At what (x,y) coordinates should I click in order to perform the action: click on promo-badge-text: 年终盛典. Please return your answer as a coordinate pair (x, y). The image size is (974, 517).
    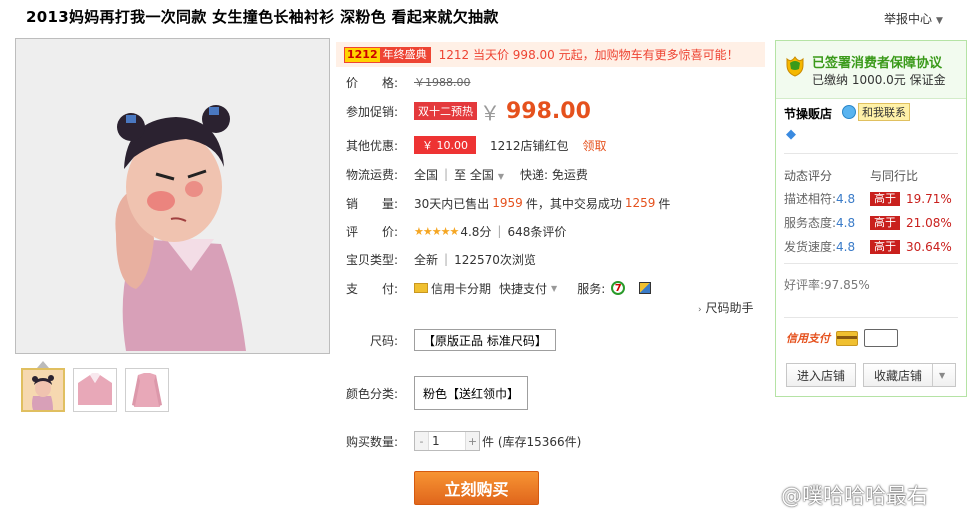
    Looking at the image, I should click on (404, 54).